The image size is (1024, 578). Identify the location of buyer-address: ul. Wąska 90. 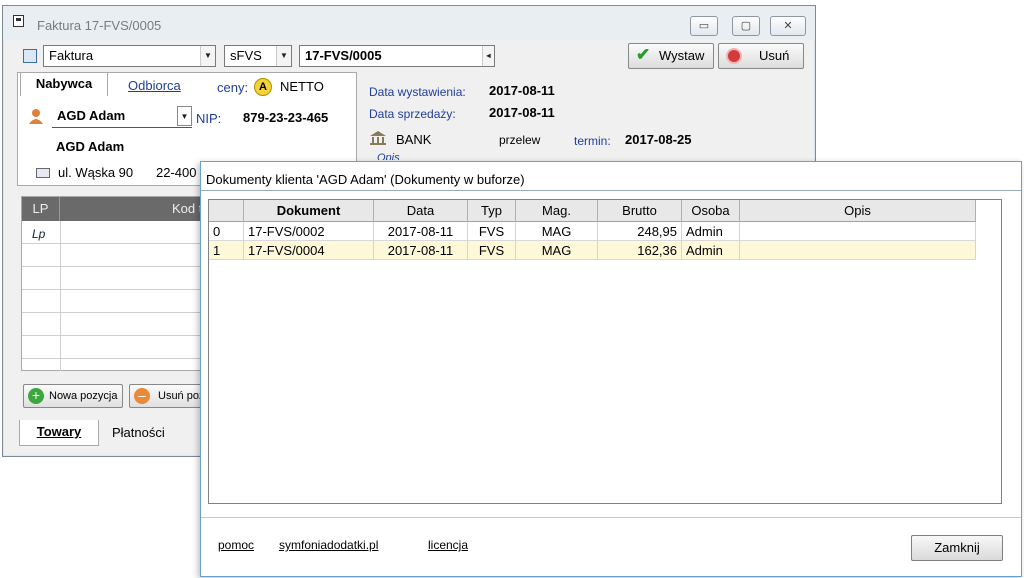
(96, 172).